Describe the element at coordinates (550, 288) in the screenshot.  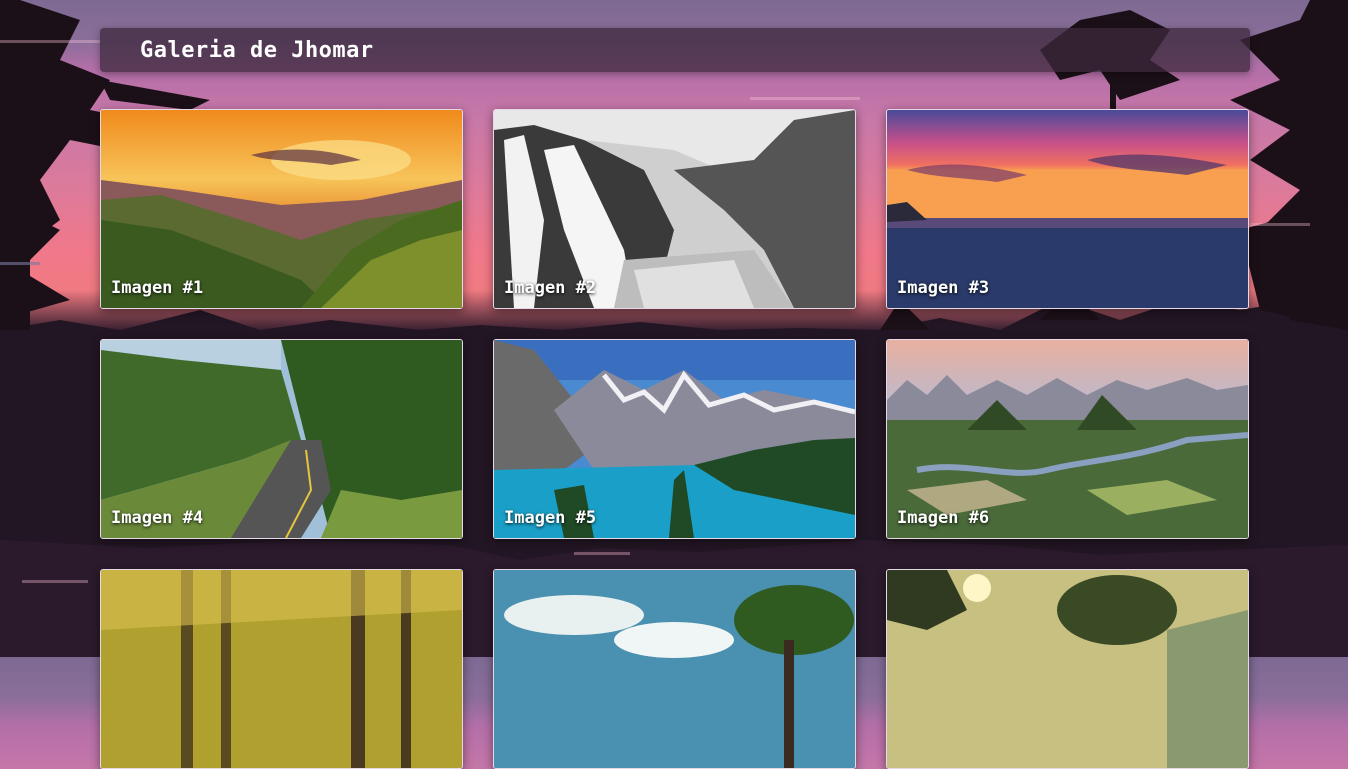
I see `gallery-caption: Imagen #2` at that location.